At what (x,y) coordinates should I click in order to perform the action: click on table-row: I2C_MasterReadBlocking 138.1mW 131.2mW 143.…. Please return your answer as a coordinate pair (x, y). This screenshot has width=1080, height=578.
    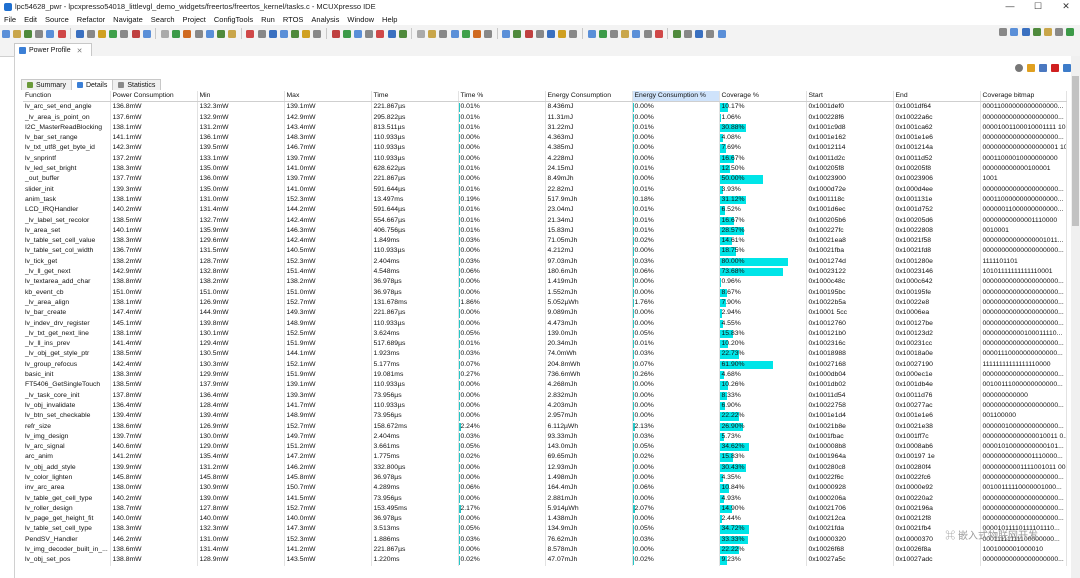
    Looking at the image, I should click on (545, 128).